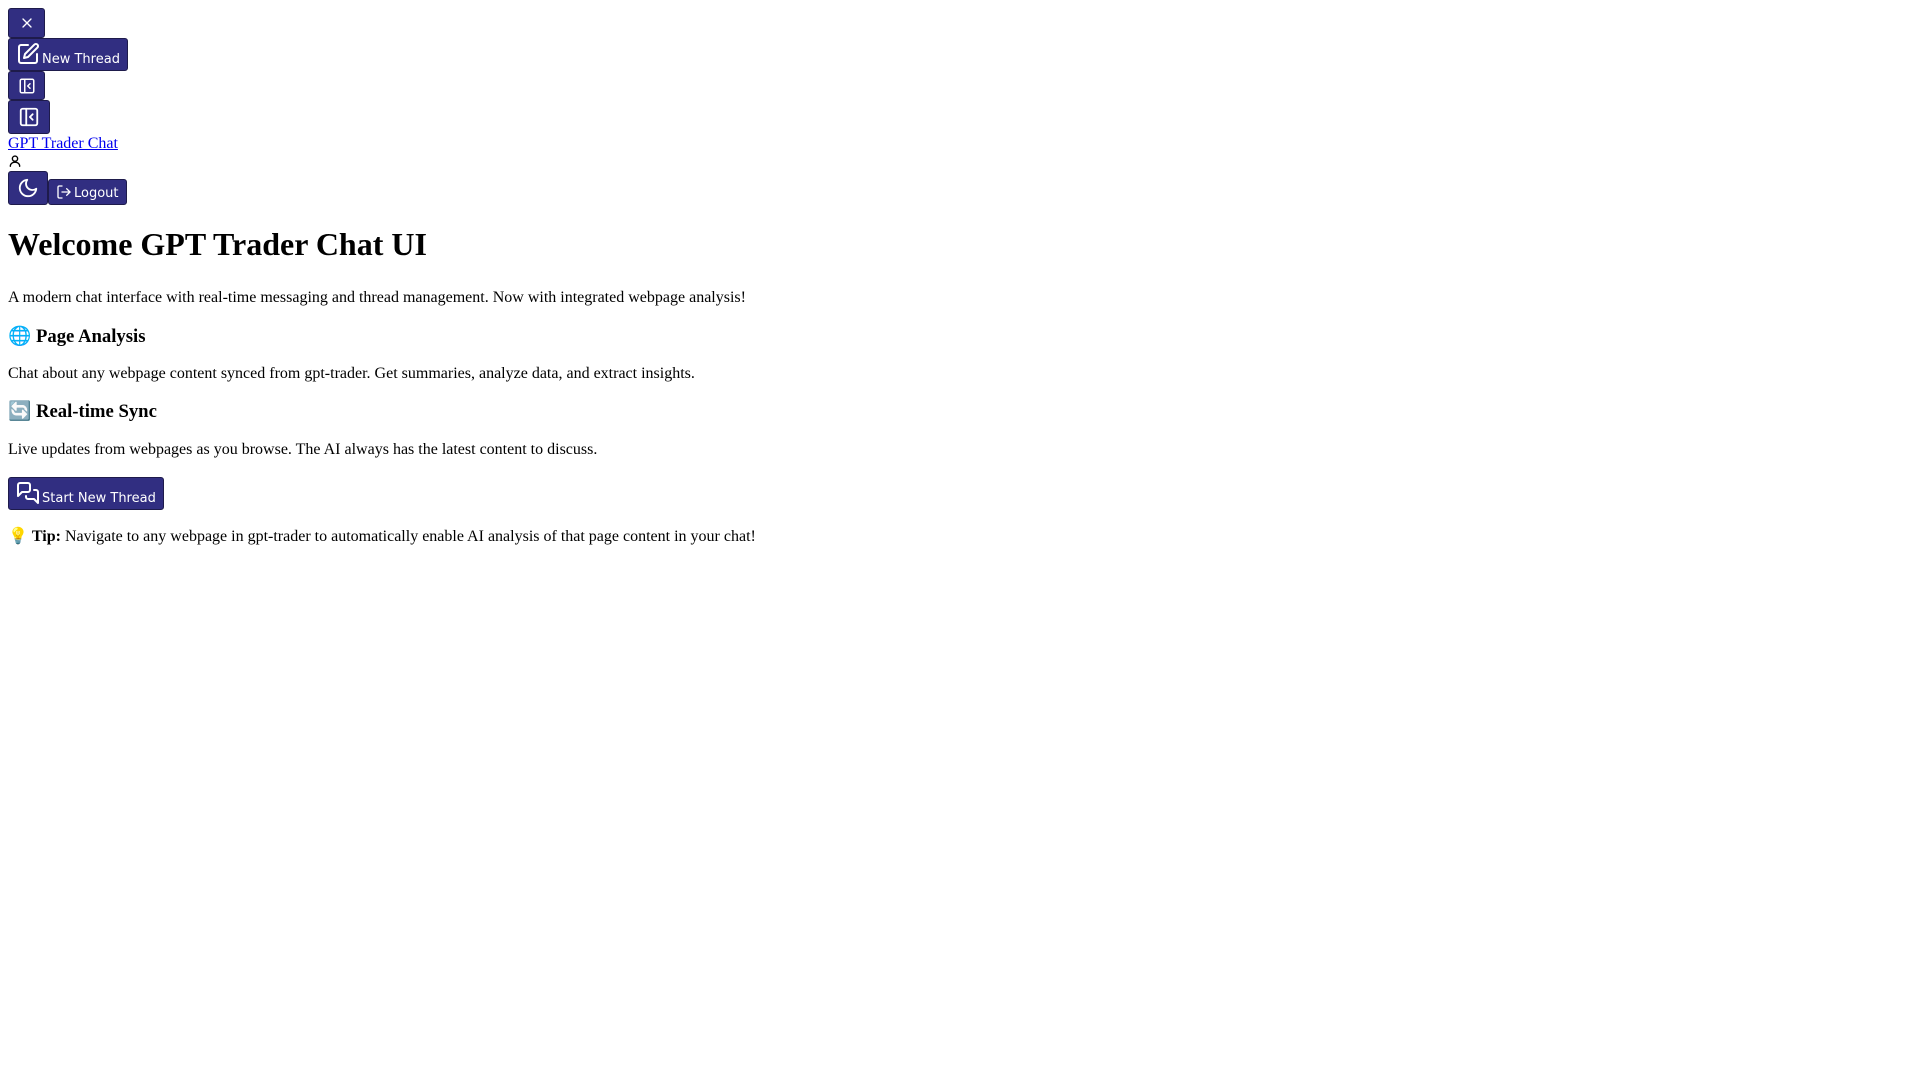 Image resolution: width=1920 pixels, height=1080 pixels. Describe the element at coordinates (217, 244) in the screenshot. I see `welcome-title: Welcome GPT Trader Chat UI` at that location.